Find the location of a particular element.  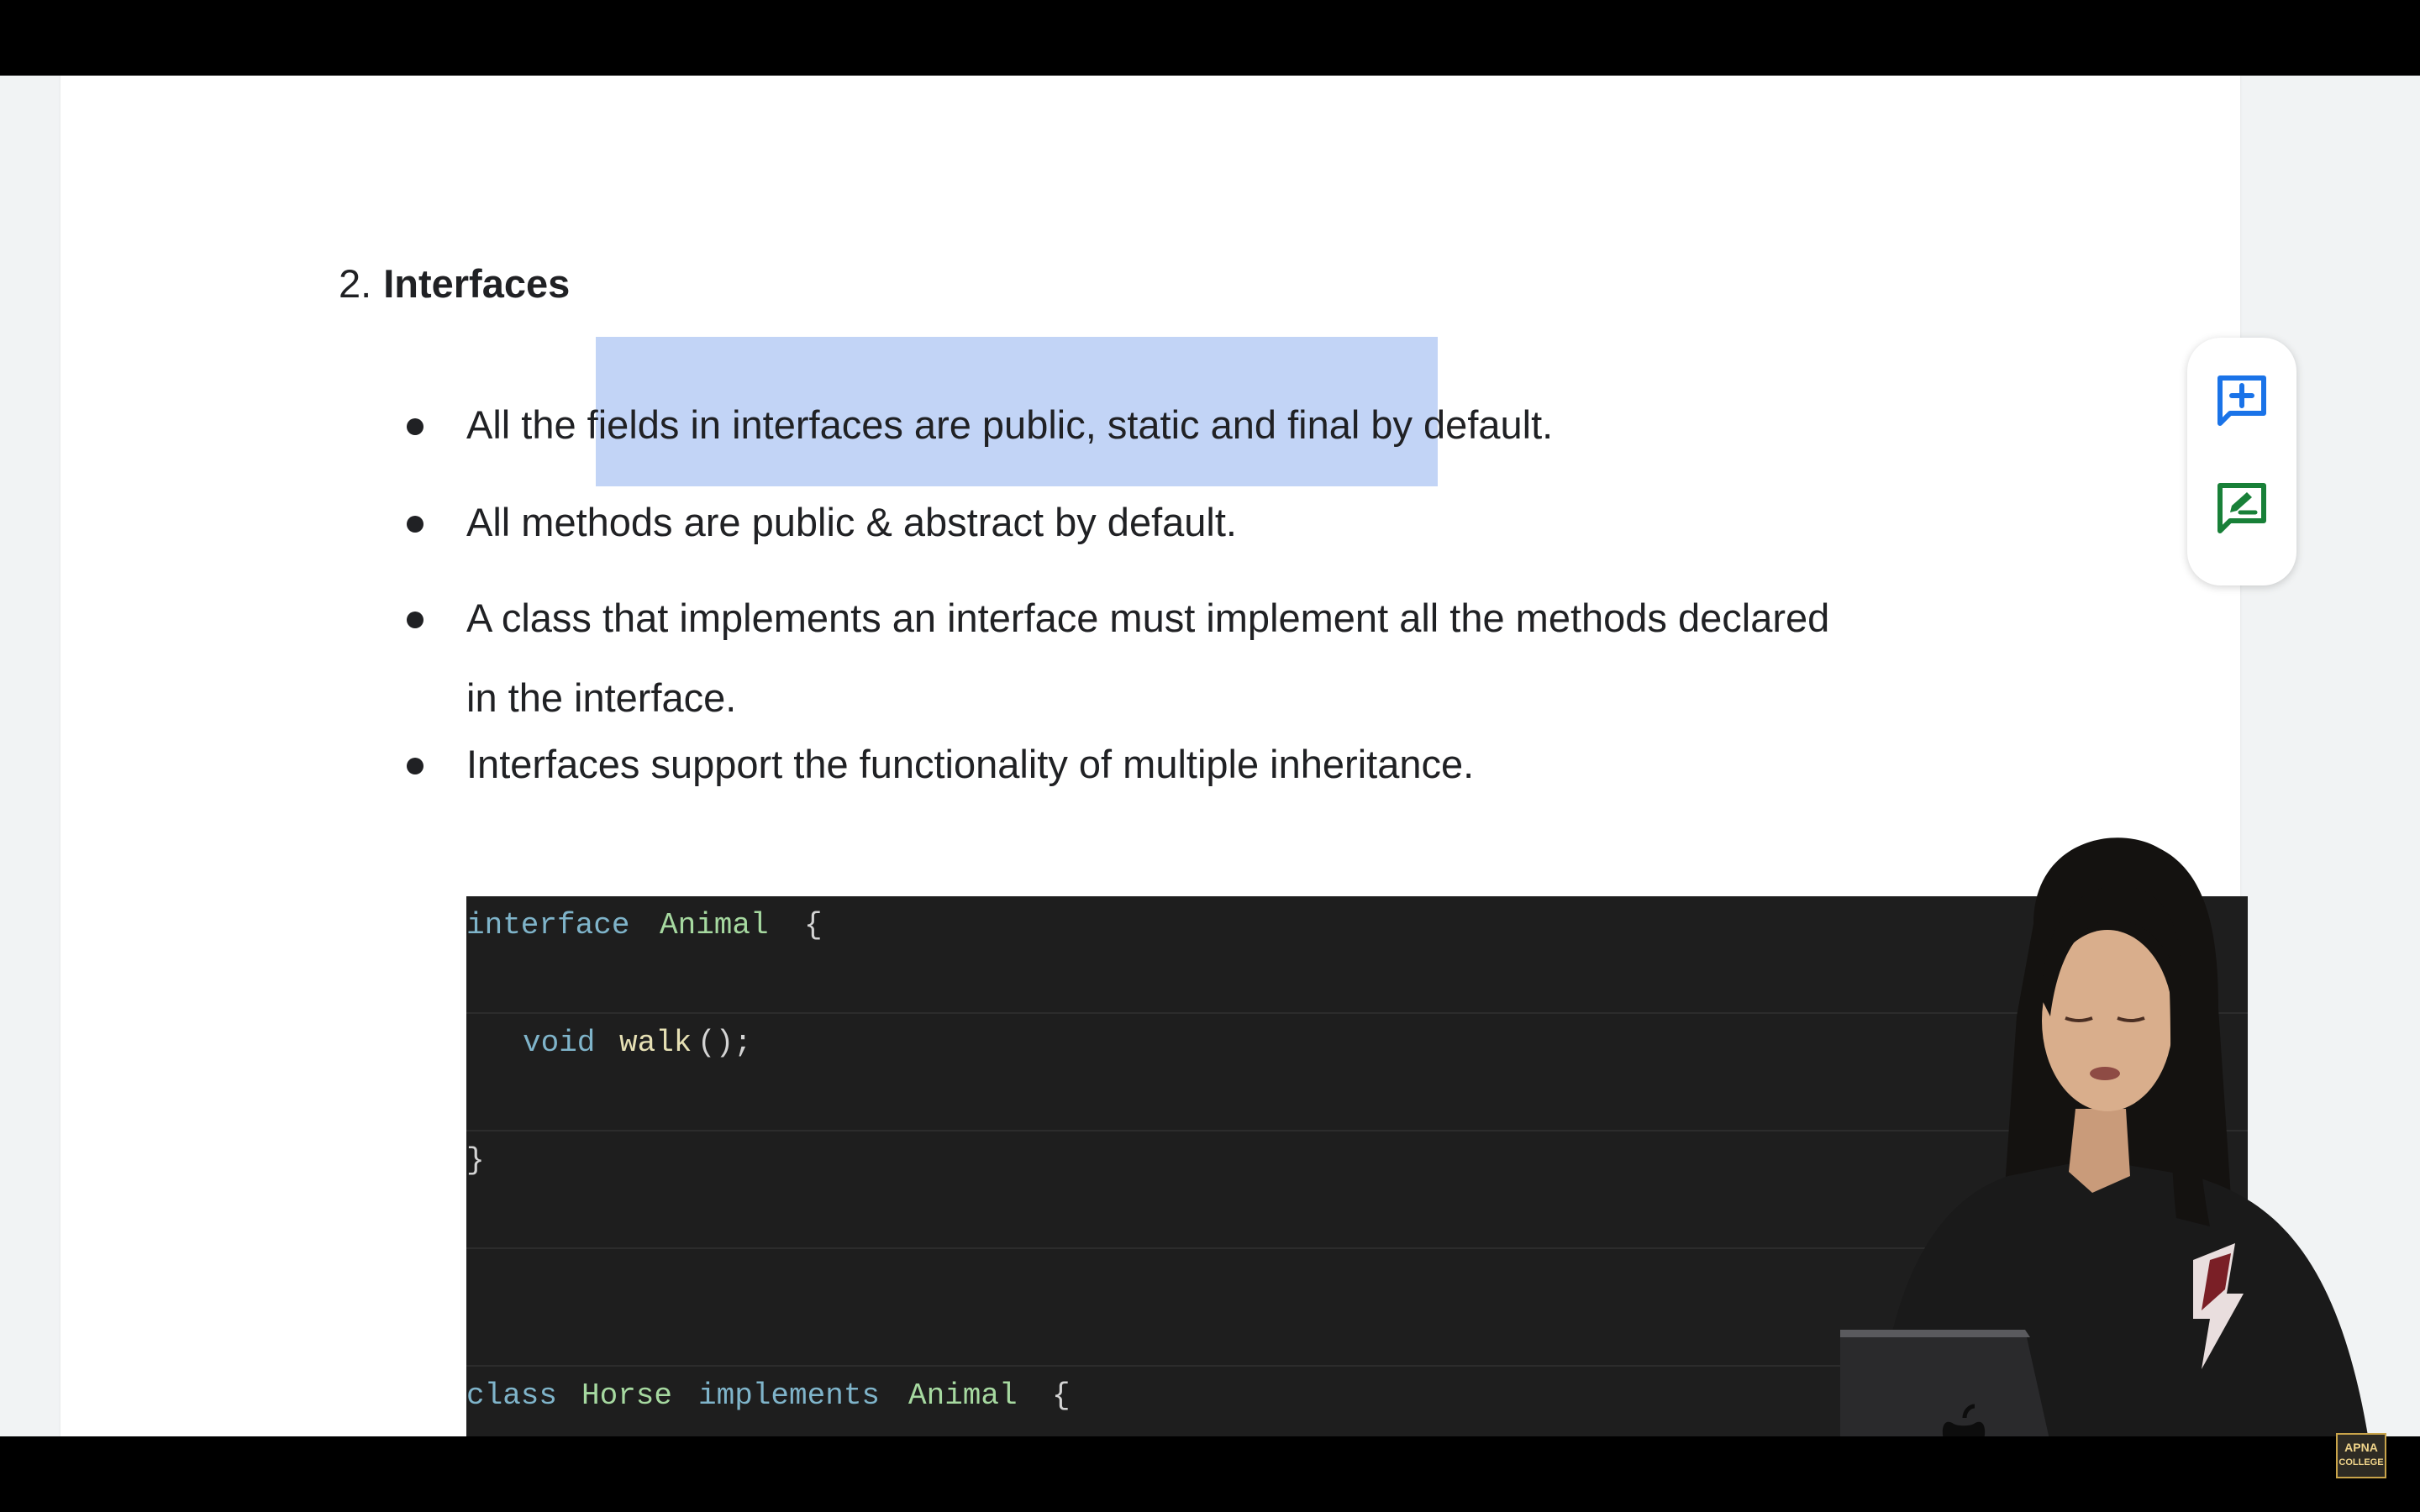

section-heading: 2. Interfaces is located at coordinates (454, 283).